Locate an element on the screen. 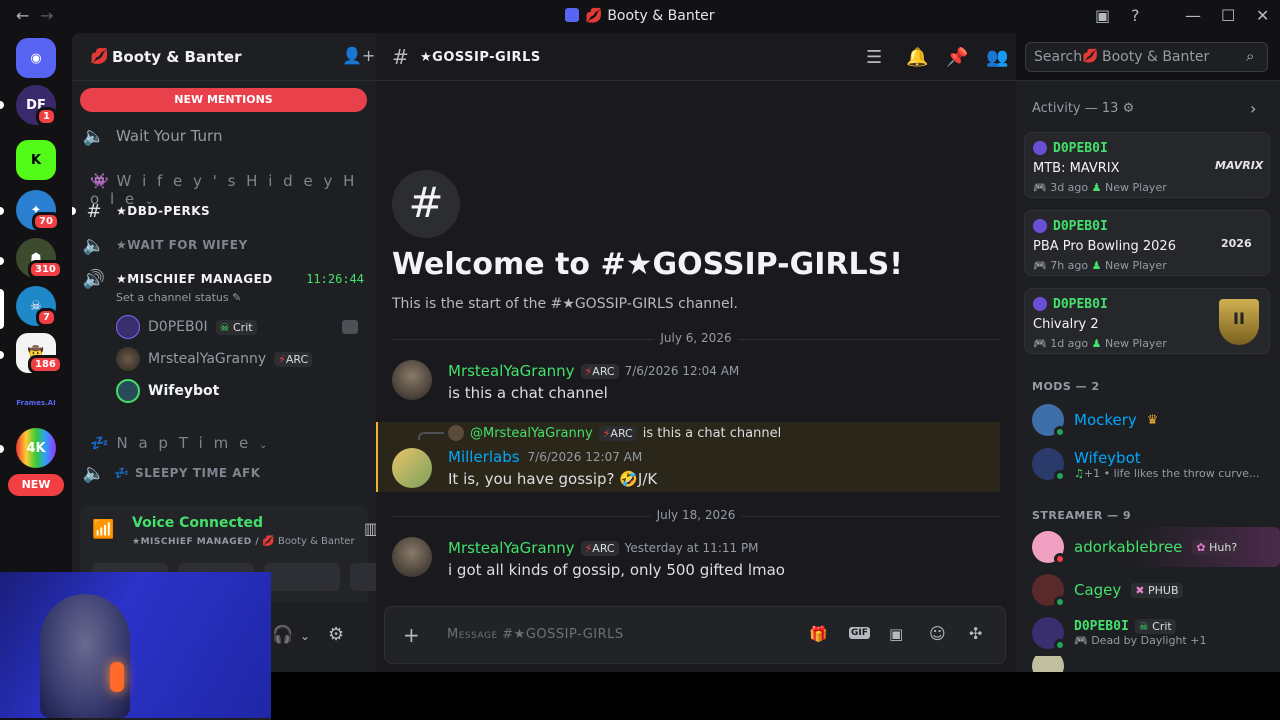 This screenshot has width=1280, height=720. voice-location: ★MISCHIEF MANAGED / 💋 Booty & Banter is located at coordinates (243, 541).